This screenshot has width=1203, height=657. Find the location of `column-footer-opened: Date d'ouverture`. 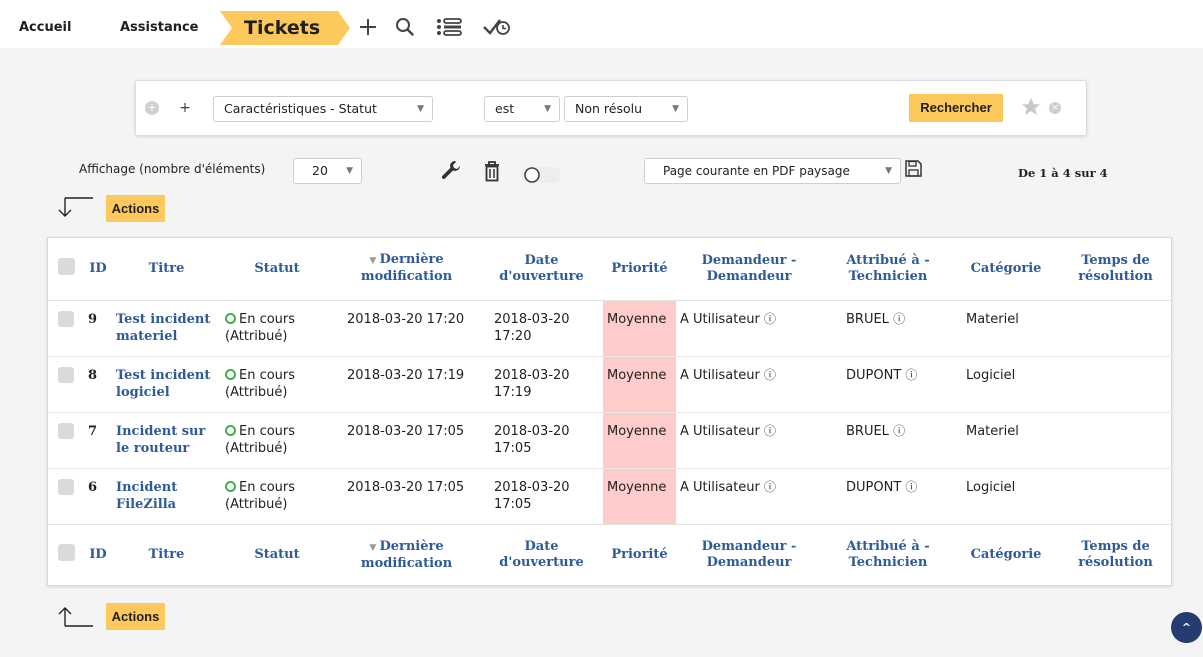

column-footer-opened: Date d'ouverture is located at coordinates (541, 554).